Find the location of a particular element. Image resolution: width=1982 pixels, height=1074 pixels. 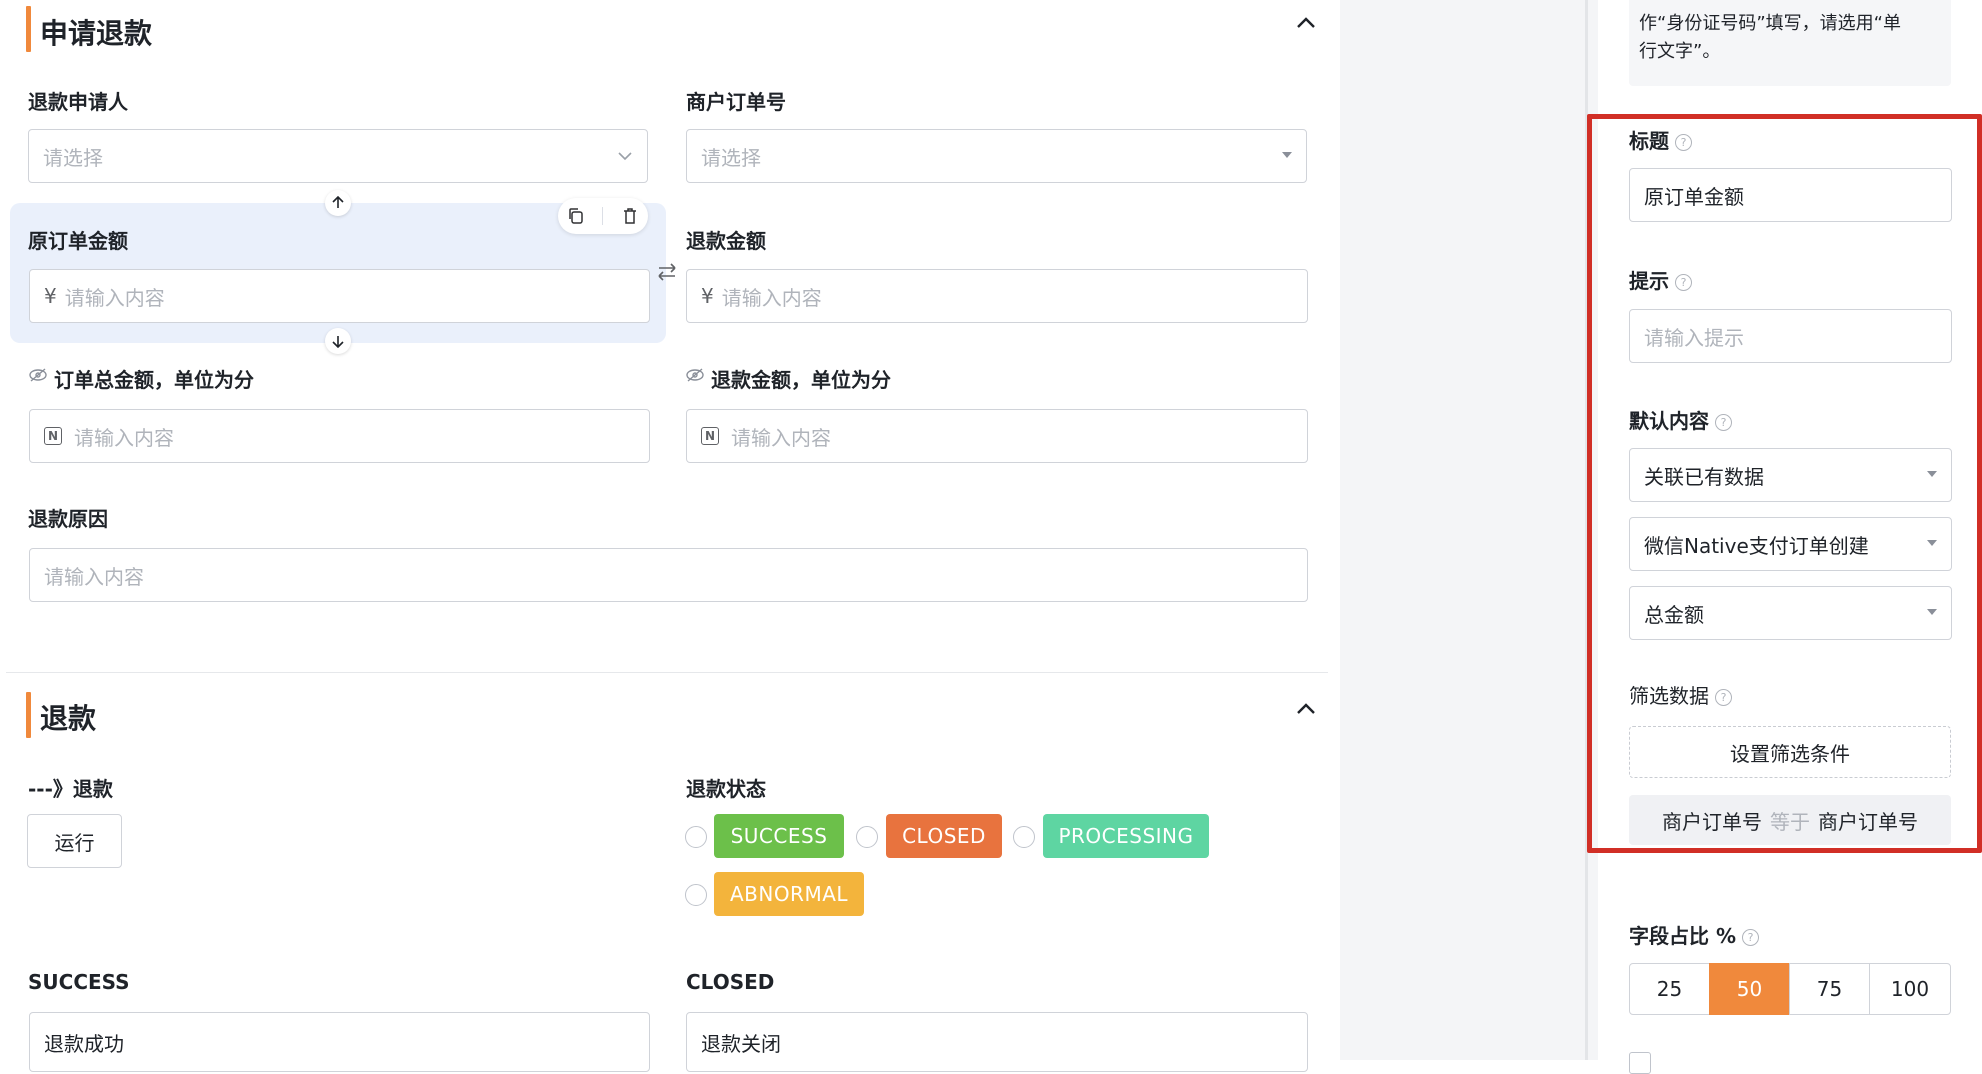

set-filter-button: 设置筛选条件 is located at coordinates (1790, 752).